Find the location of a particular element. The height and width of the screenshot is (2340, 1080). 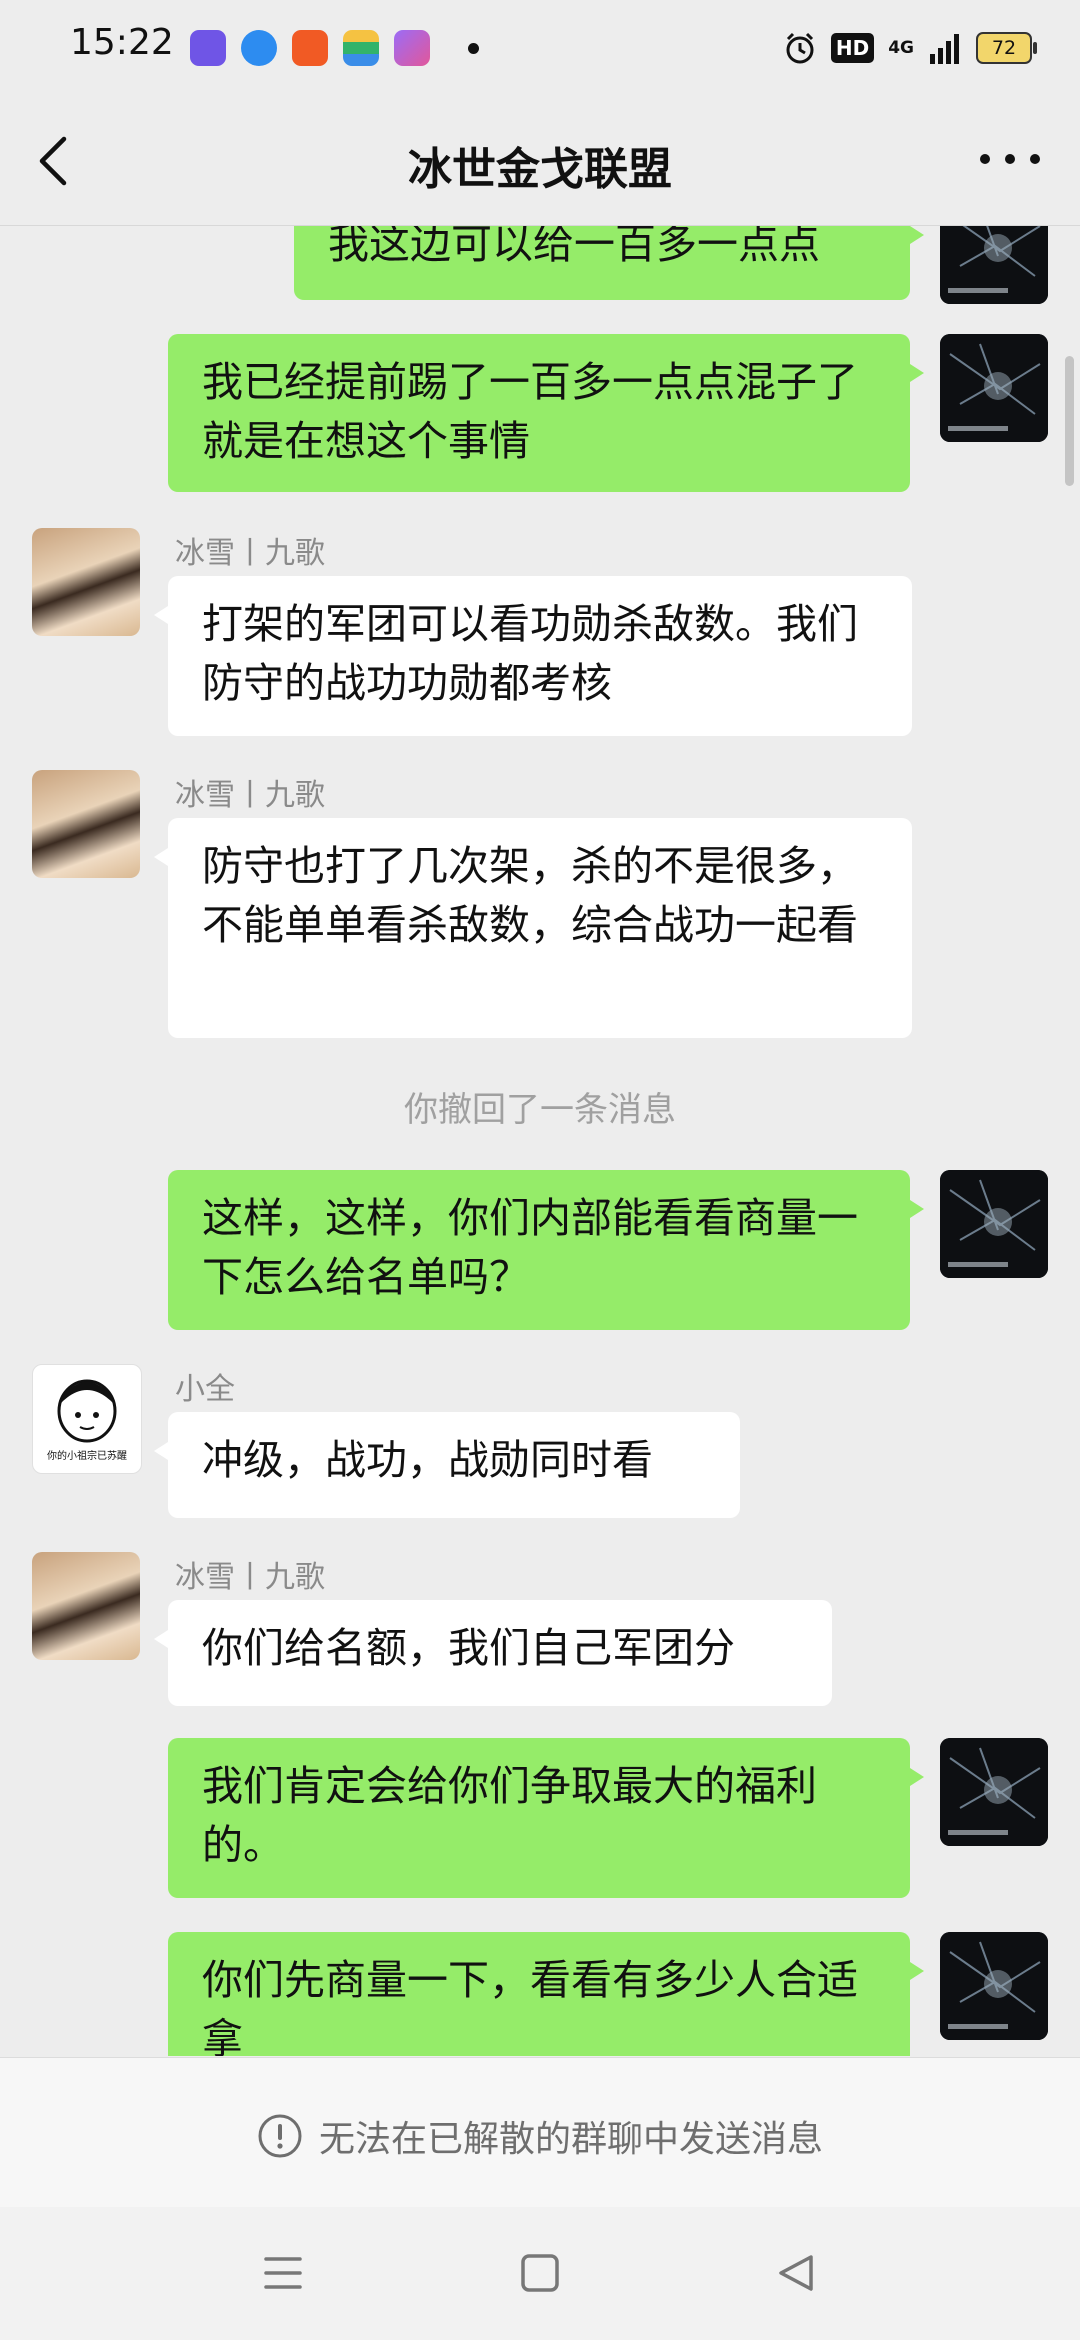

status-right: HD 4G 72 is located at coordinates (910, 48).